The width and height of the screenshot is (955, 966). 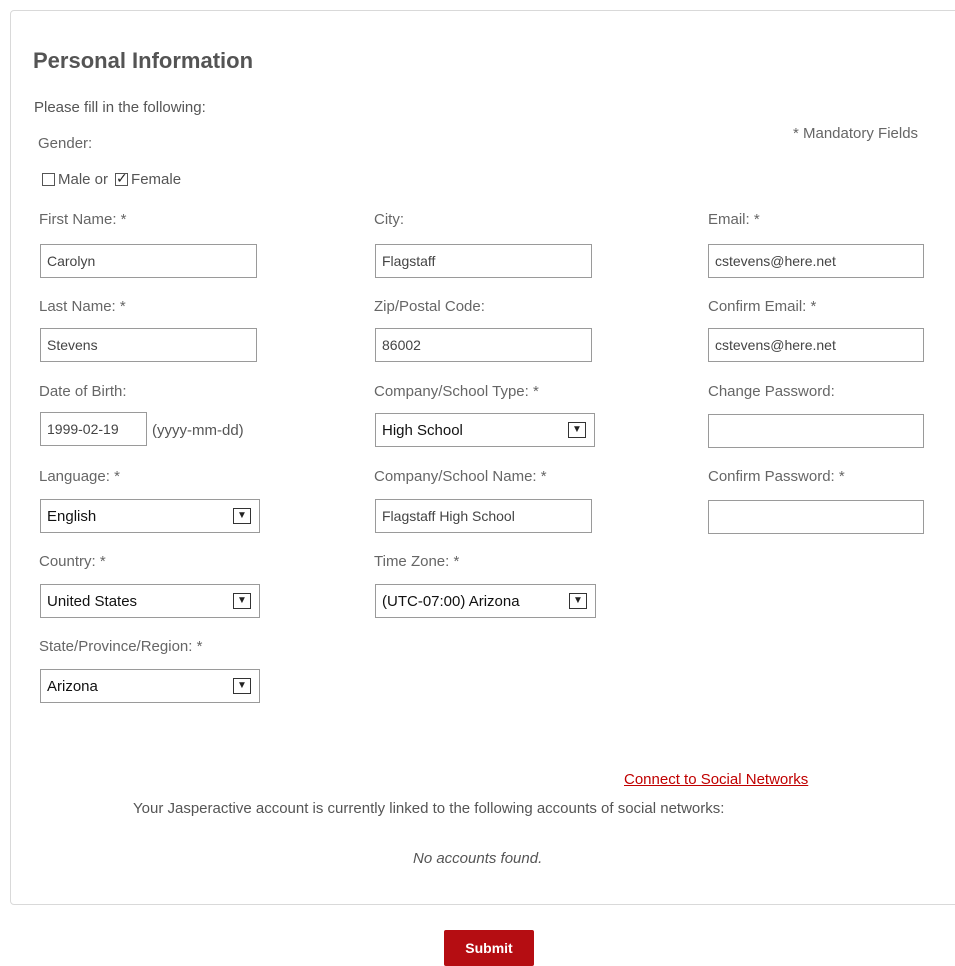 I want to click on school-type-select: High School ▼, so click(x=485, y=430).